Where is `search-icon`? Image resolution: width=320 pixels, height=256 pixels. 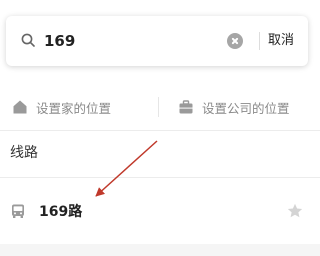
search-icon is located at coordinates (28, 40).